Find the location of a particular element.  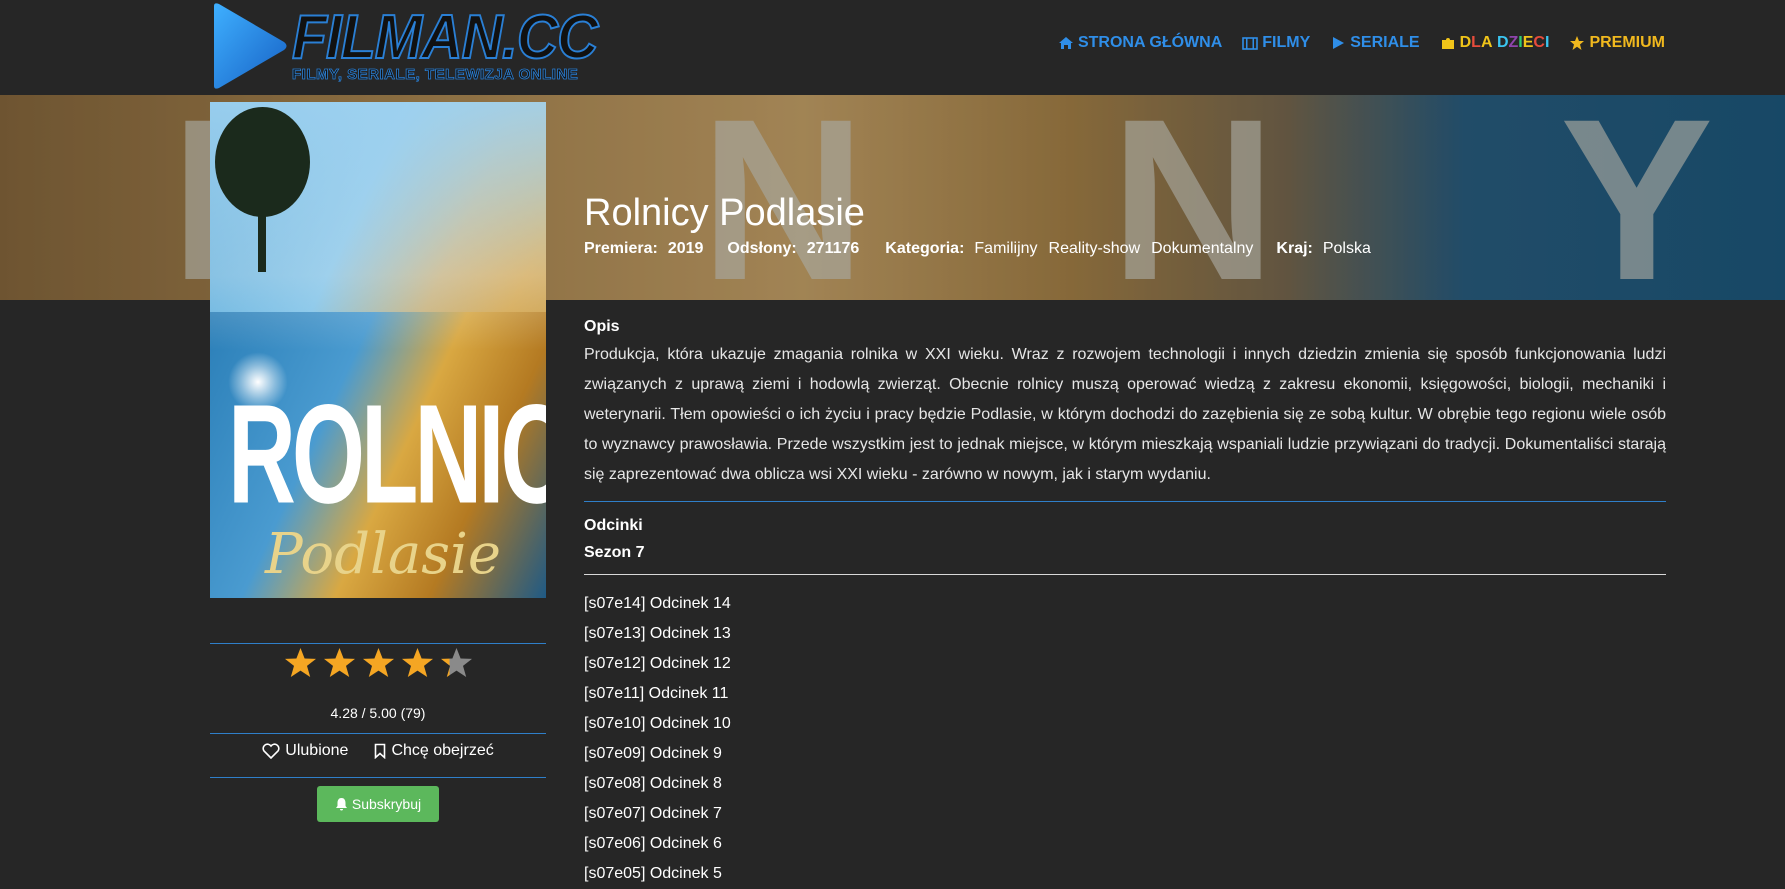

episode-link: [s07e07] Odcinek 7 is located at coordinates (1125, 814).